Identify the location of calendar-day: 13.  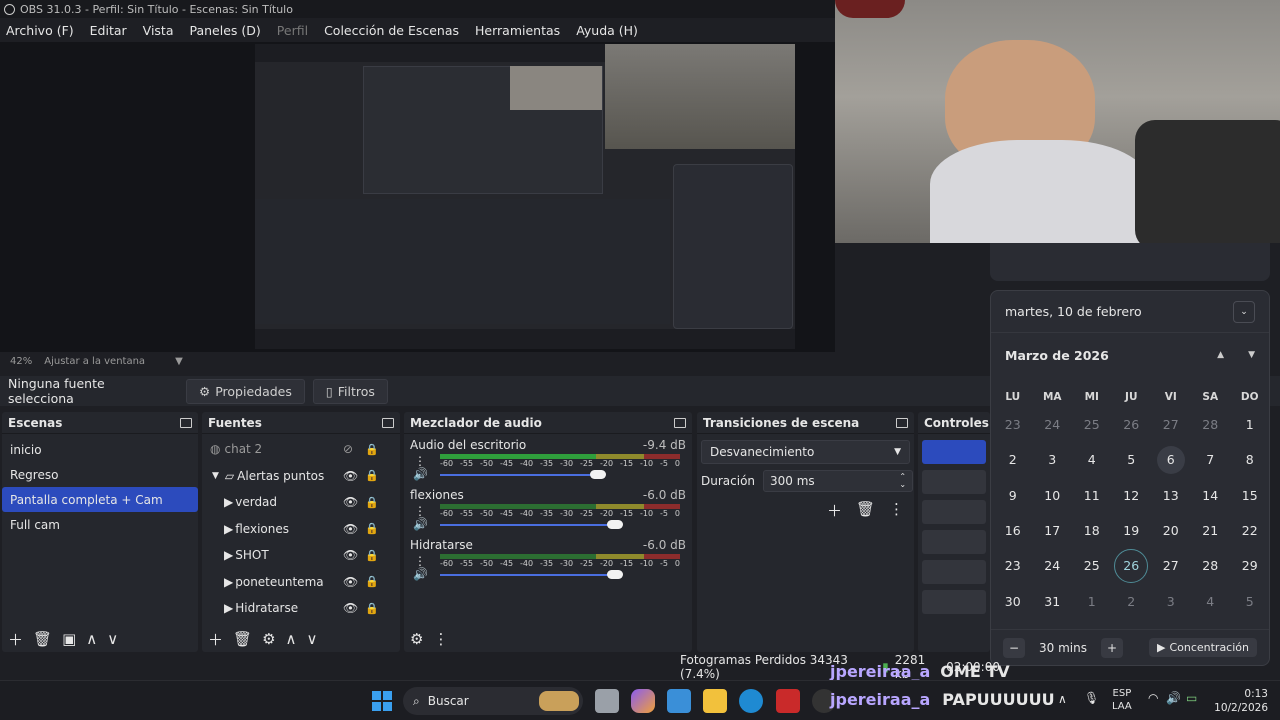
(1171, 495).